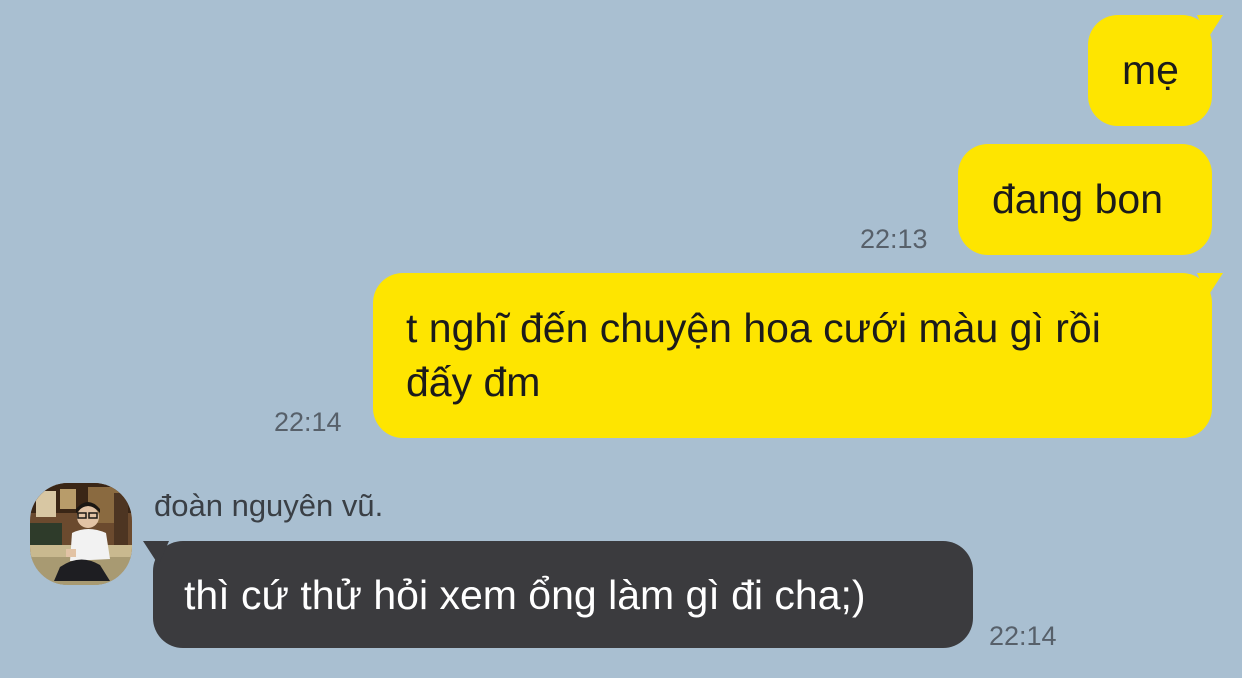 The image size is (1242, 678). I want to click on message-text-line: t nghĩ đến chuyện hoa cưới màu gì rồi, so click(753, 328).